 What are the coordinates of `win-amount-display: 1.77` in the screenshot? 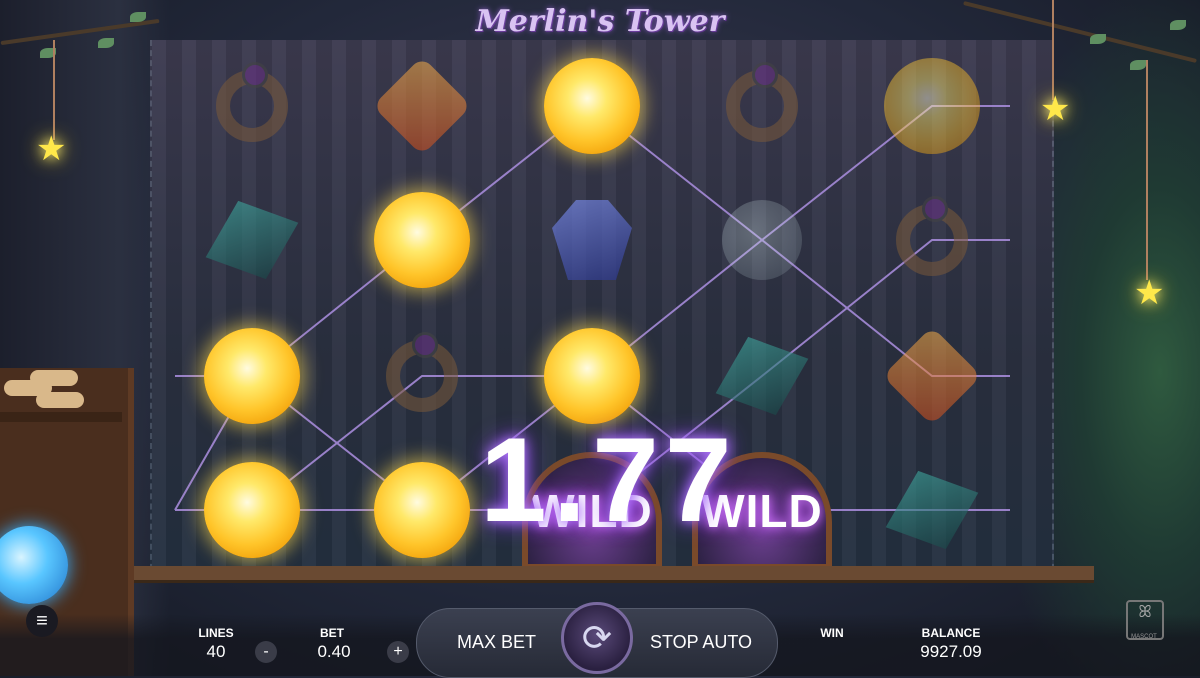 It's located at (609, 480).